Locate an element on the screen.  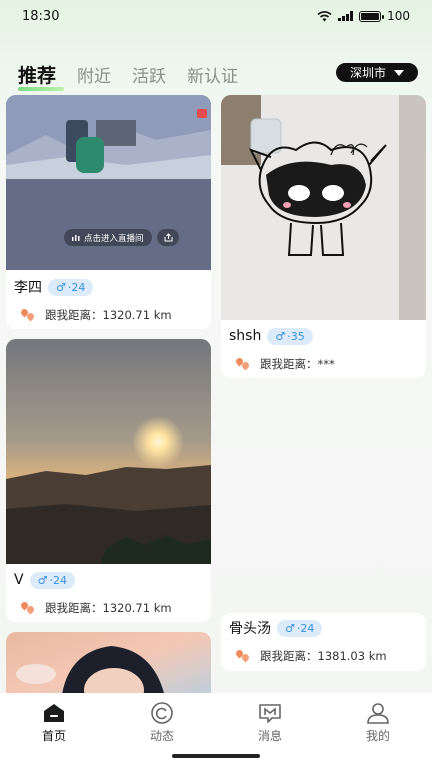
status-bar: 18:30 100 is located at coordinates (216, 16).